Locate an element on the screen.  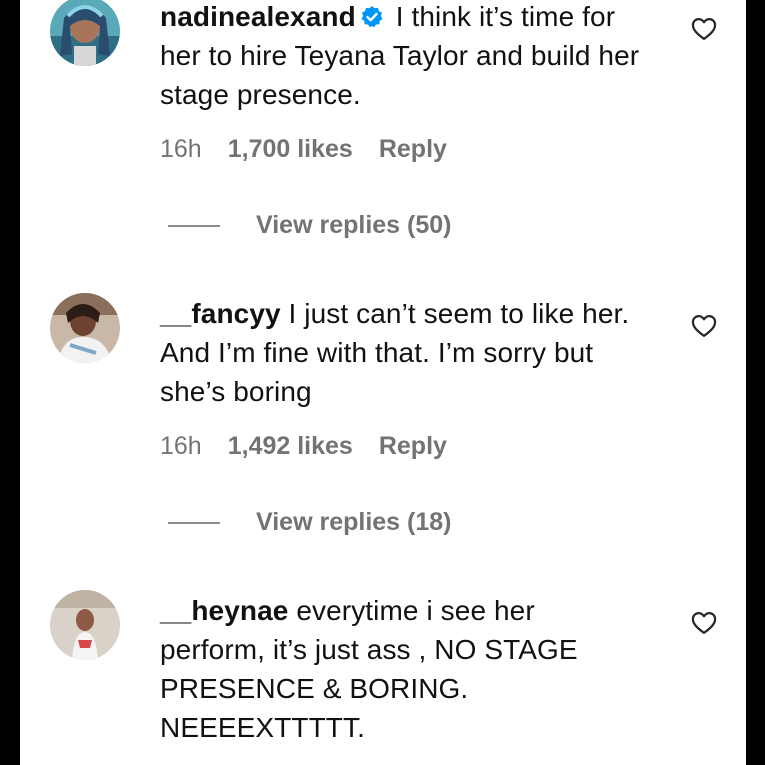
view-replies-label: View replies (50) is located at coordinates (353, 225).